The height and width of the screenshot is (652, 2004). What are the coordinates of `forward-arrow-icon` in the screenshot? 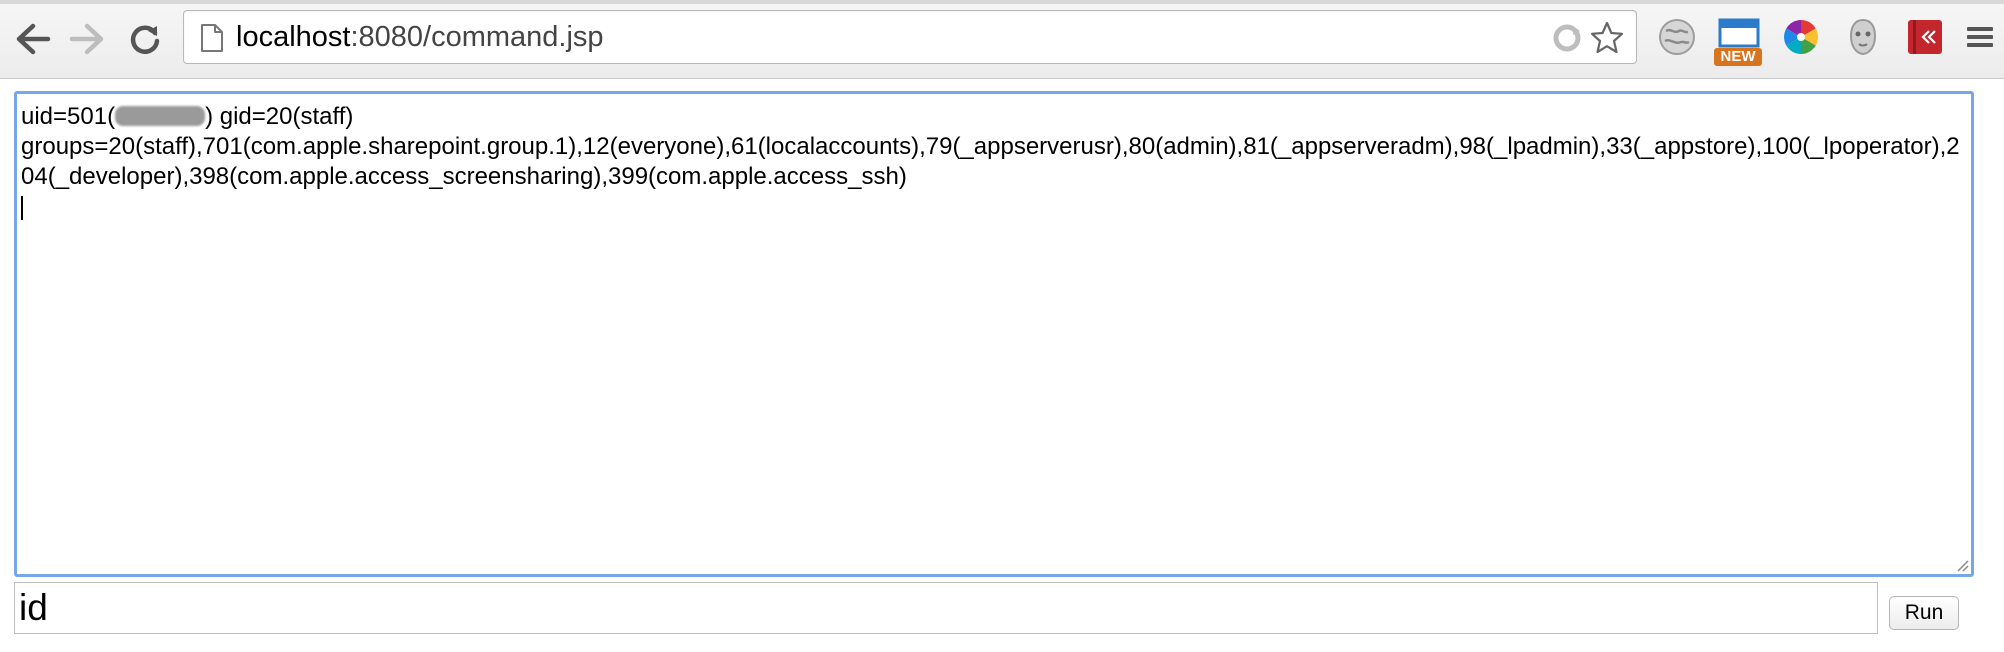 It's located at (86, 39).